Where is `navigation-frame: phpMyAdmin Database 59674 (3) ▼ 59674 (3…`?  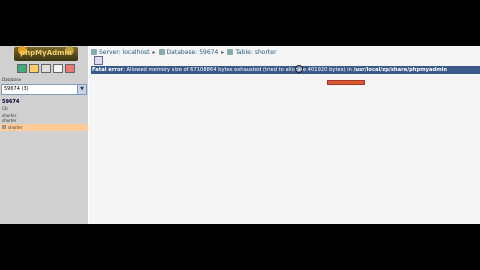 navigation-frame: phpMyAdmin Database 59674 (3) ▼ 59674 (3… is located at coordinates (44, 135).